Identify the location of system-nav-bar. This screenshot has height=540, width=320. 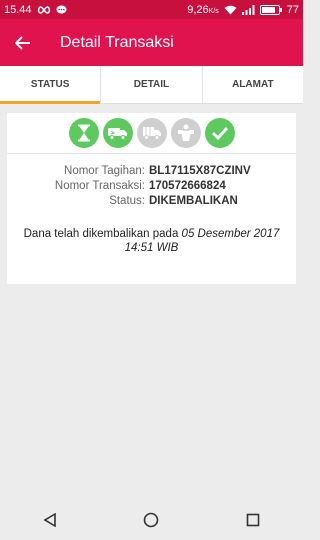
(151, 522).